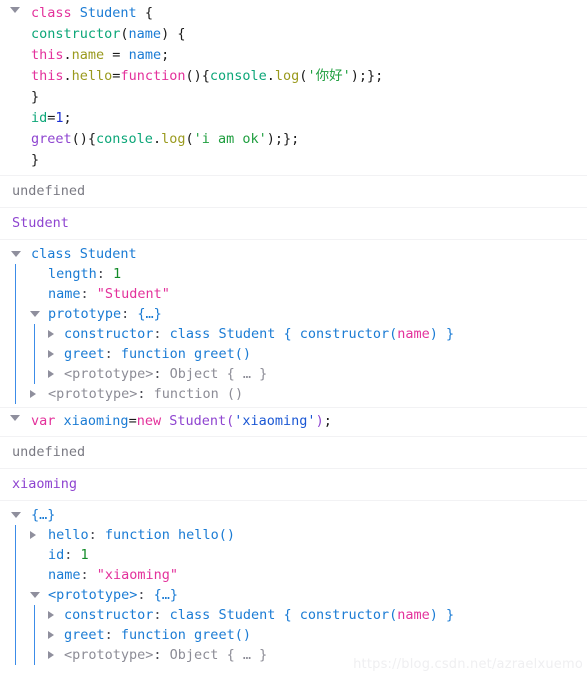  What do you see at coordinates (51, 13) in the screenshot?
I see `token: class` at bounding box center [51, 13].